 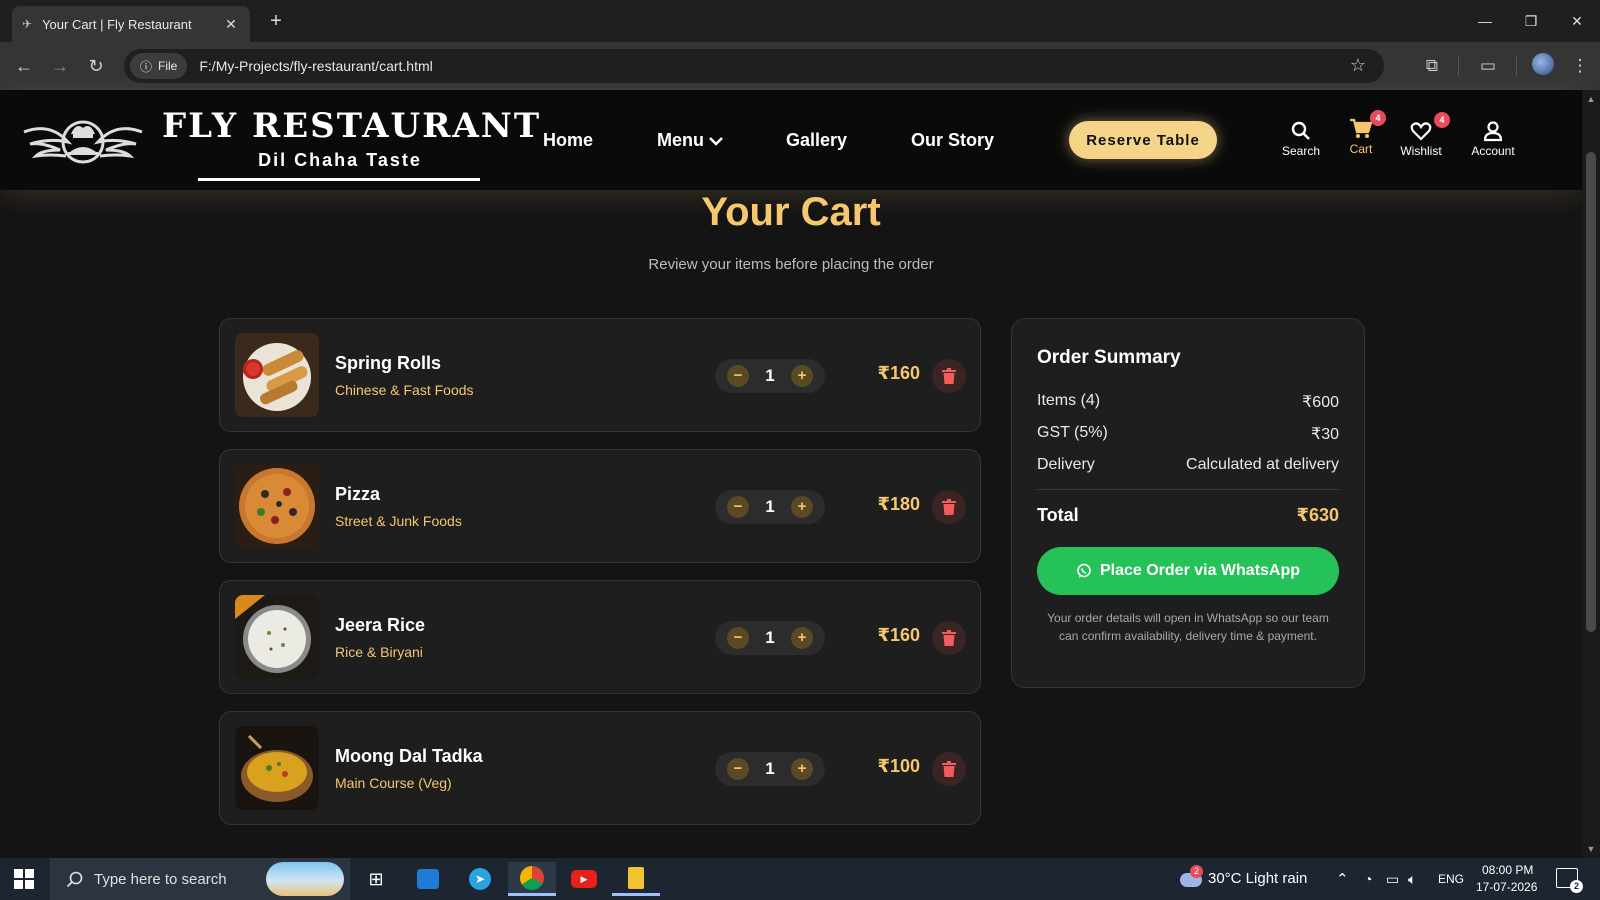 I want to click on header-wishlist: Wishlist 4, so click(x=1421, y=135).